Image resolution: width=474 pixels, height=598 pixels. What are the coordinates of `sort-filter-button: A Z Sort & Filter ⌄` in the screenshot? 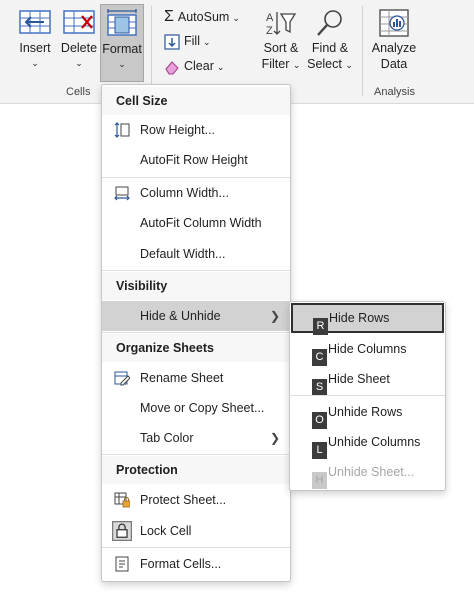 It's located at (281, 43).